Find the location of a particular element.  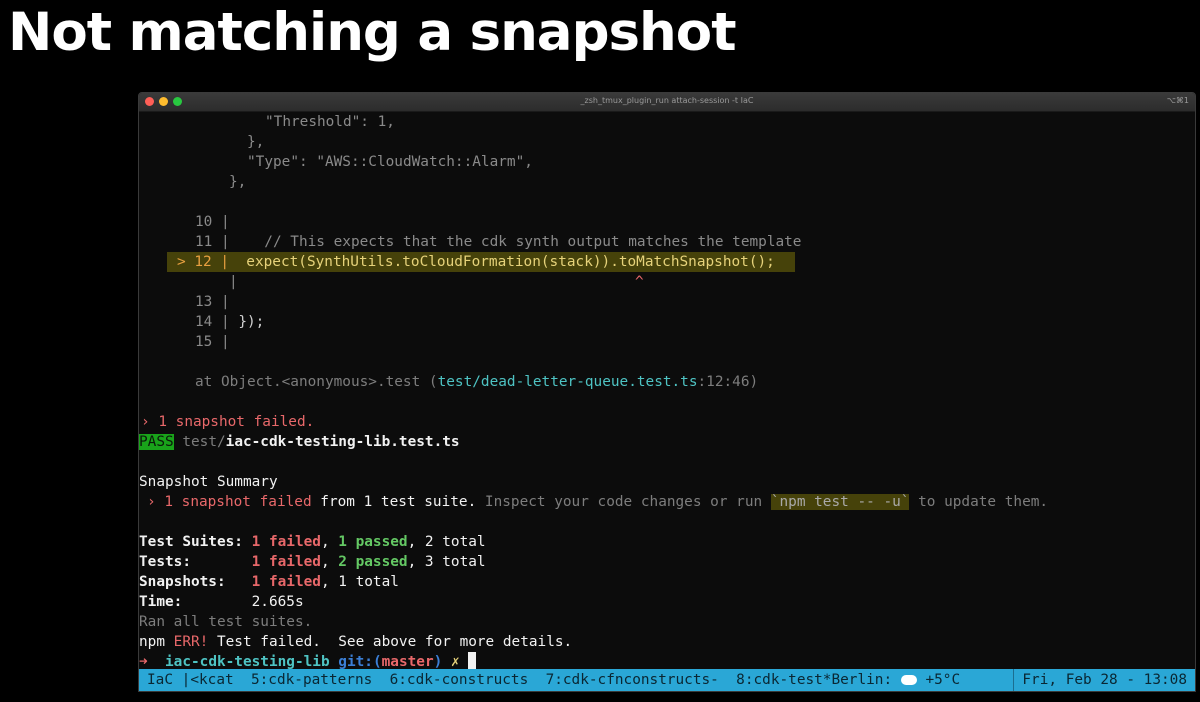

stat-label: Test Suites: is located at coordinates (195, 542).